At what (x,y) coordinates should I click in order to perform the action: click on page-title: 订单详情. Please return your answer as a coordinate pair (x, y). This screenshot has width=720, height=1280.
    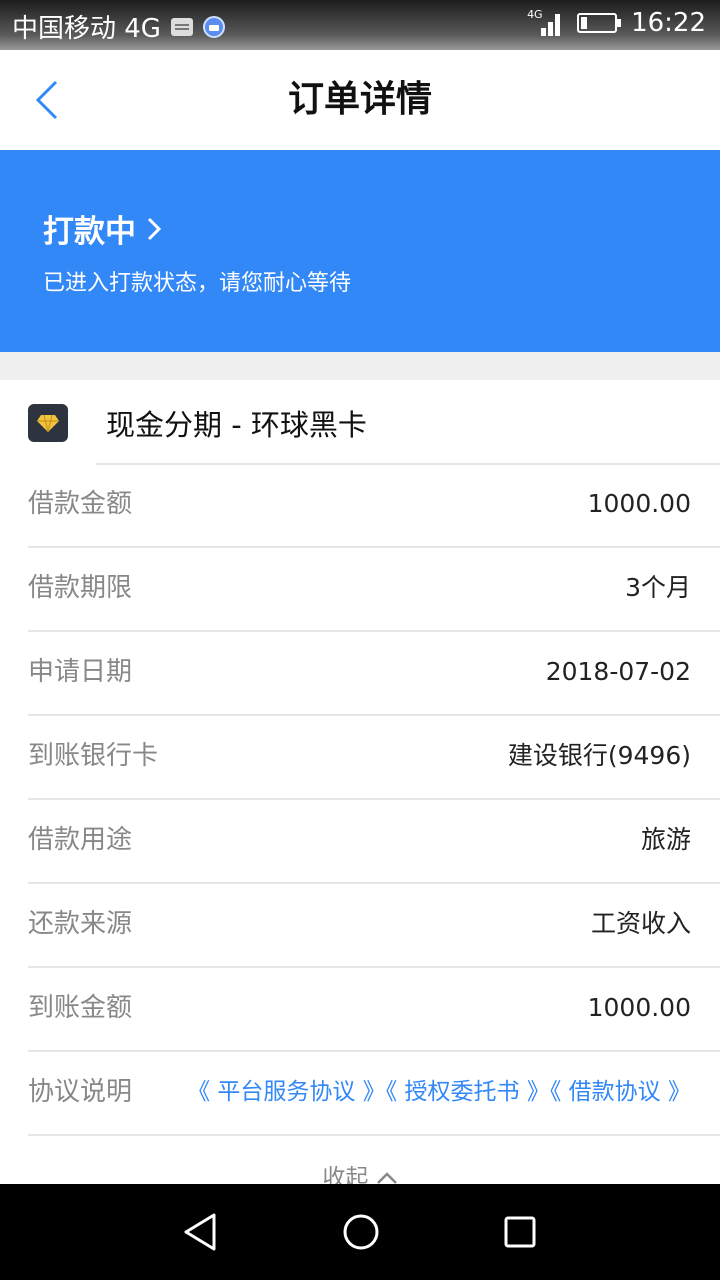
    Looking at the image, I should click on (359, 99).